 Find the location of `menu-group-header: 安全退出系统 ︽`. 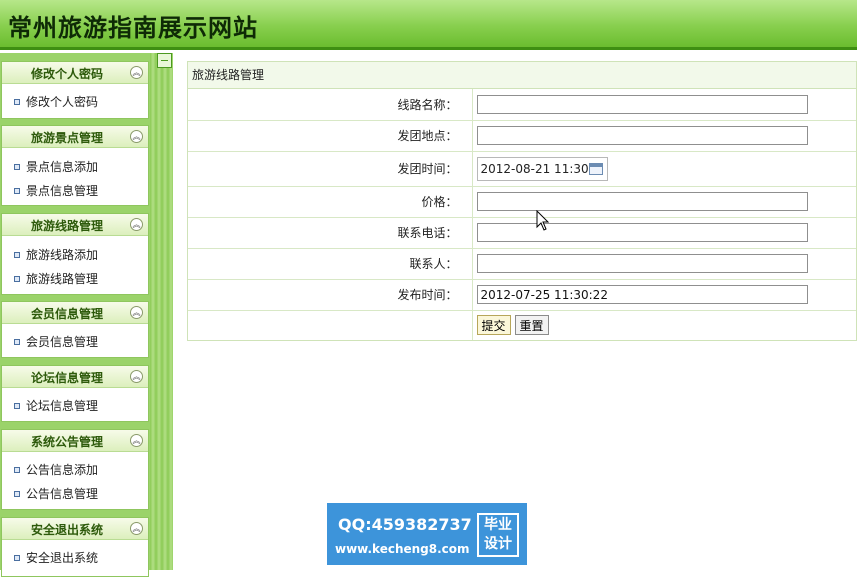

menu-group-header: 安全退出系统 ︽ is located at coordinates (75, 529).